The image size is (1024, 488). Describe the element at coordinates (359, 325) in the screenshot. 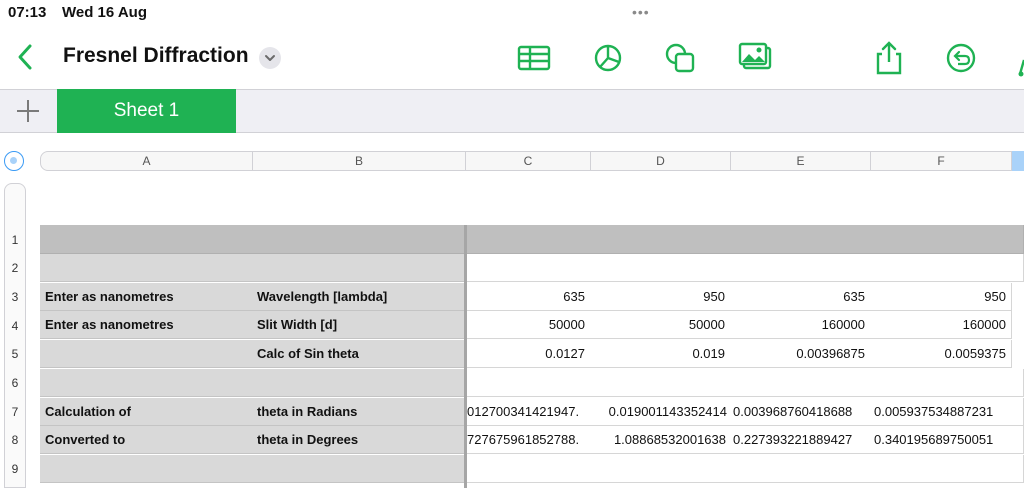

I see `cell-b4: Slit Width [d]` at that location.